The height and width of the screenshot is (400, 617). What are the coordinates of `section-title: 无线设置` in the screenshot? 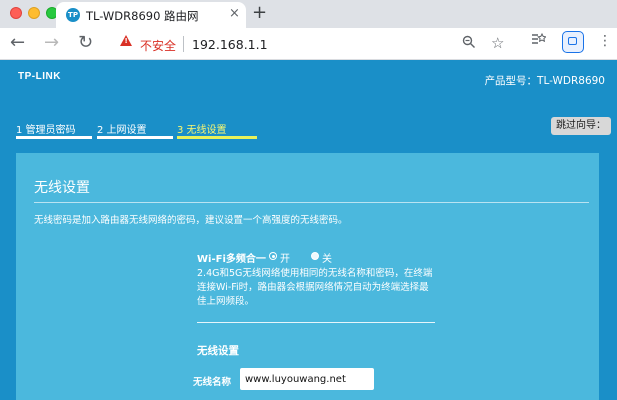 It's located at (218, 351).